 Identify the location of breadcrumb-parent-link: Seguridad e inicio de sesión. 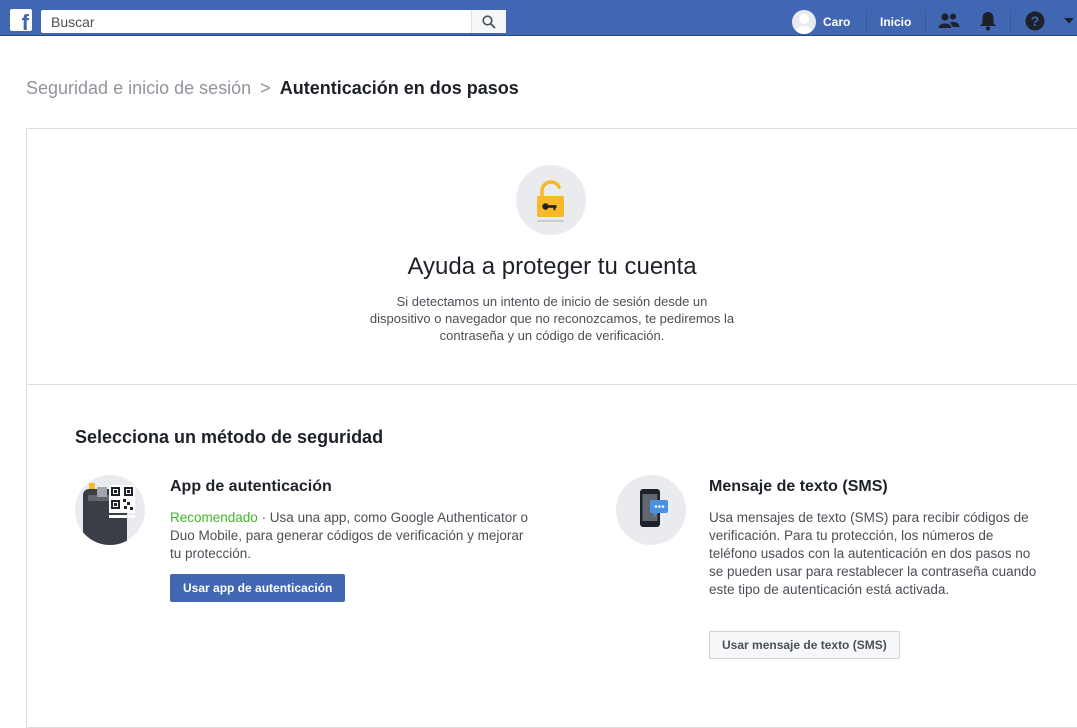
(138, 88).